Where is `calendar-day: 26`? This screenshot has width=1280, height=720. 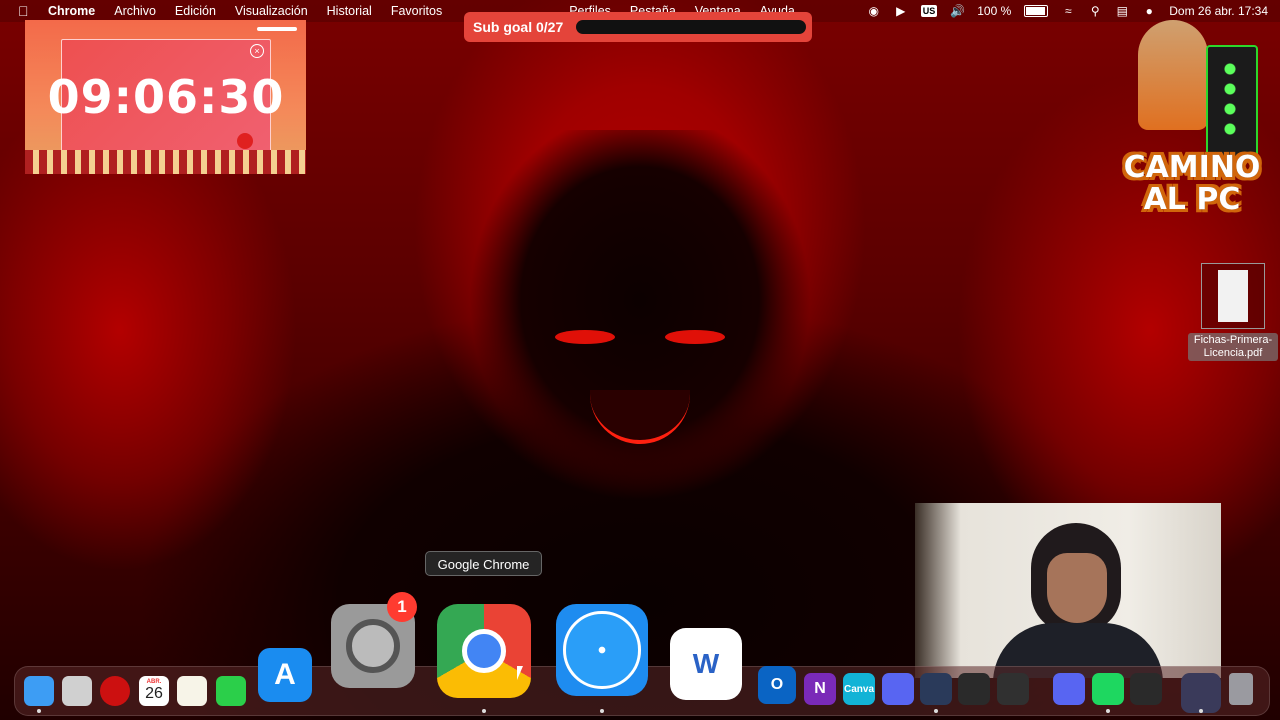 calendar-day: 26 is located at coordinates (154, 693).